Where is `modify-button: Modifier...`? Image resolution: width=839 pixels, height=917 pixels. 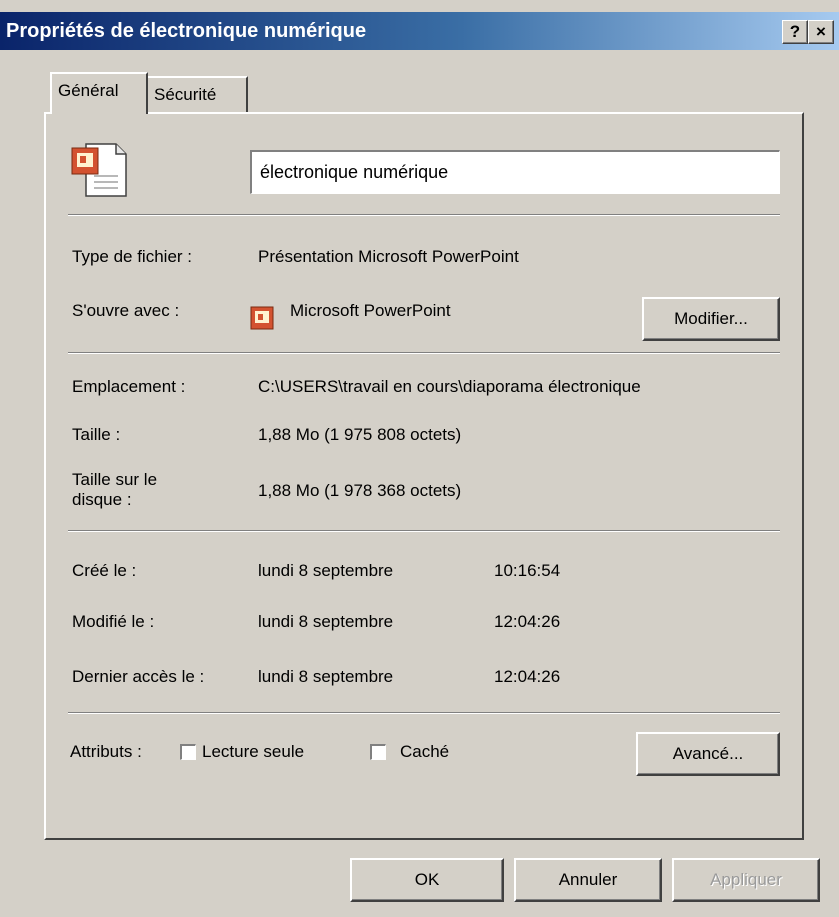 modify-button: Modifier... is located at coordinates (711, 319).